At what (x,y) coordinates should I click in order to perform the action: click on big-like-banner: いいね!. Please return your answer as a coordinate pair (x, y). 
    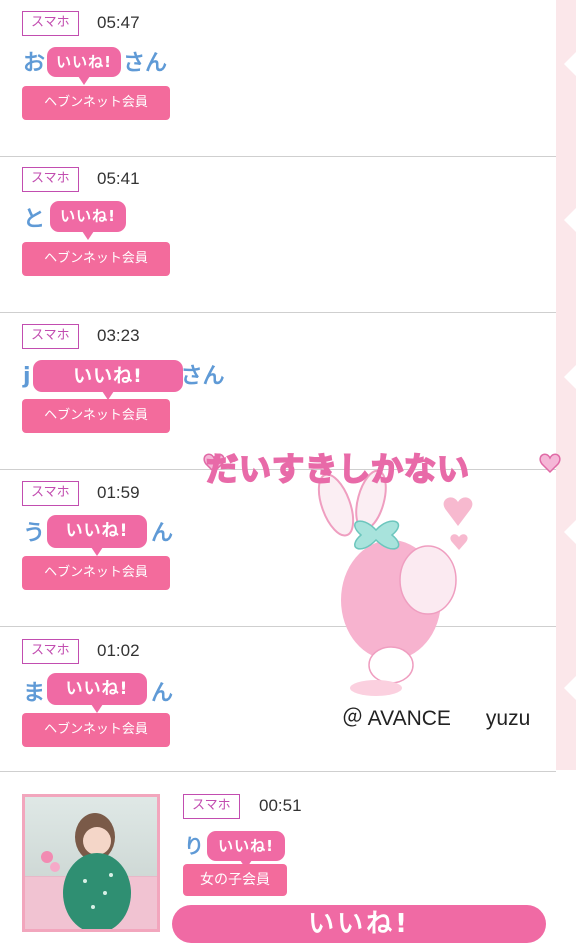
    Looking at the image, I should click on (359, 924).